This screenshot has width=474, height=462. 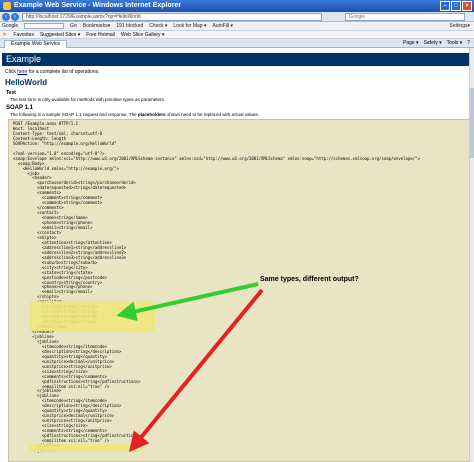 I want to click on command-bar: Page ▾ Safety ▾ Tools ▾ ?, so click(x=436, y=43).